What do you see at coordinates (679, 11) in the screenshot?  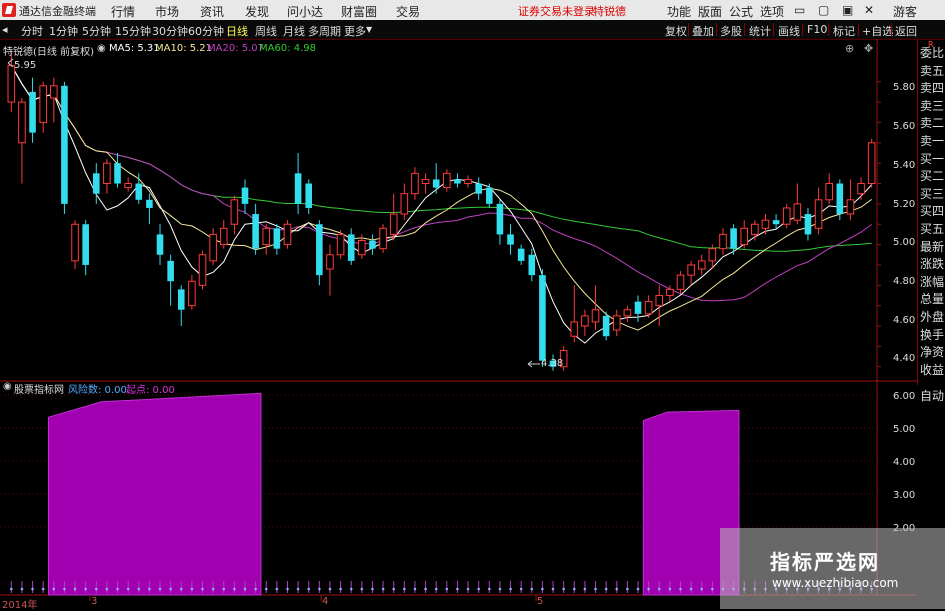 I see `menu-item-function: 功能` at bounding box center [679, 11].